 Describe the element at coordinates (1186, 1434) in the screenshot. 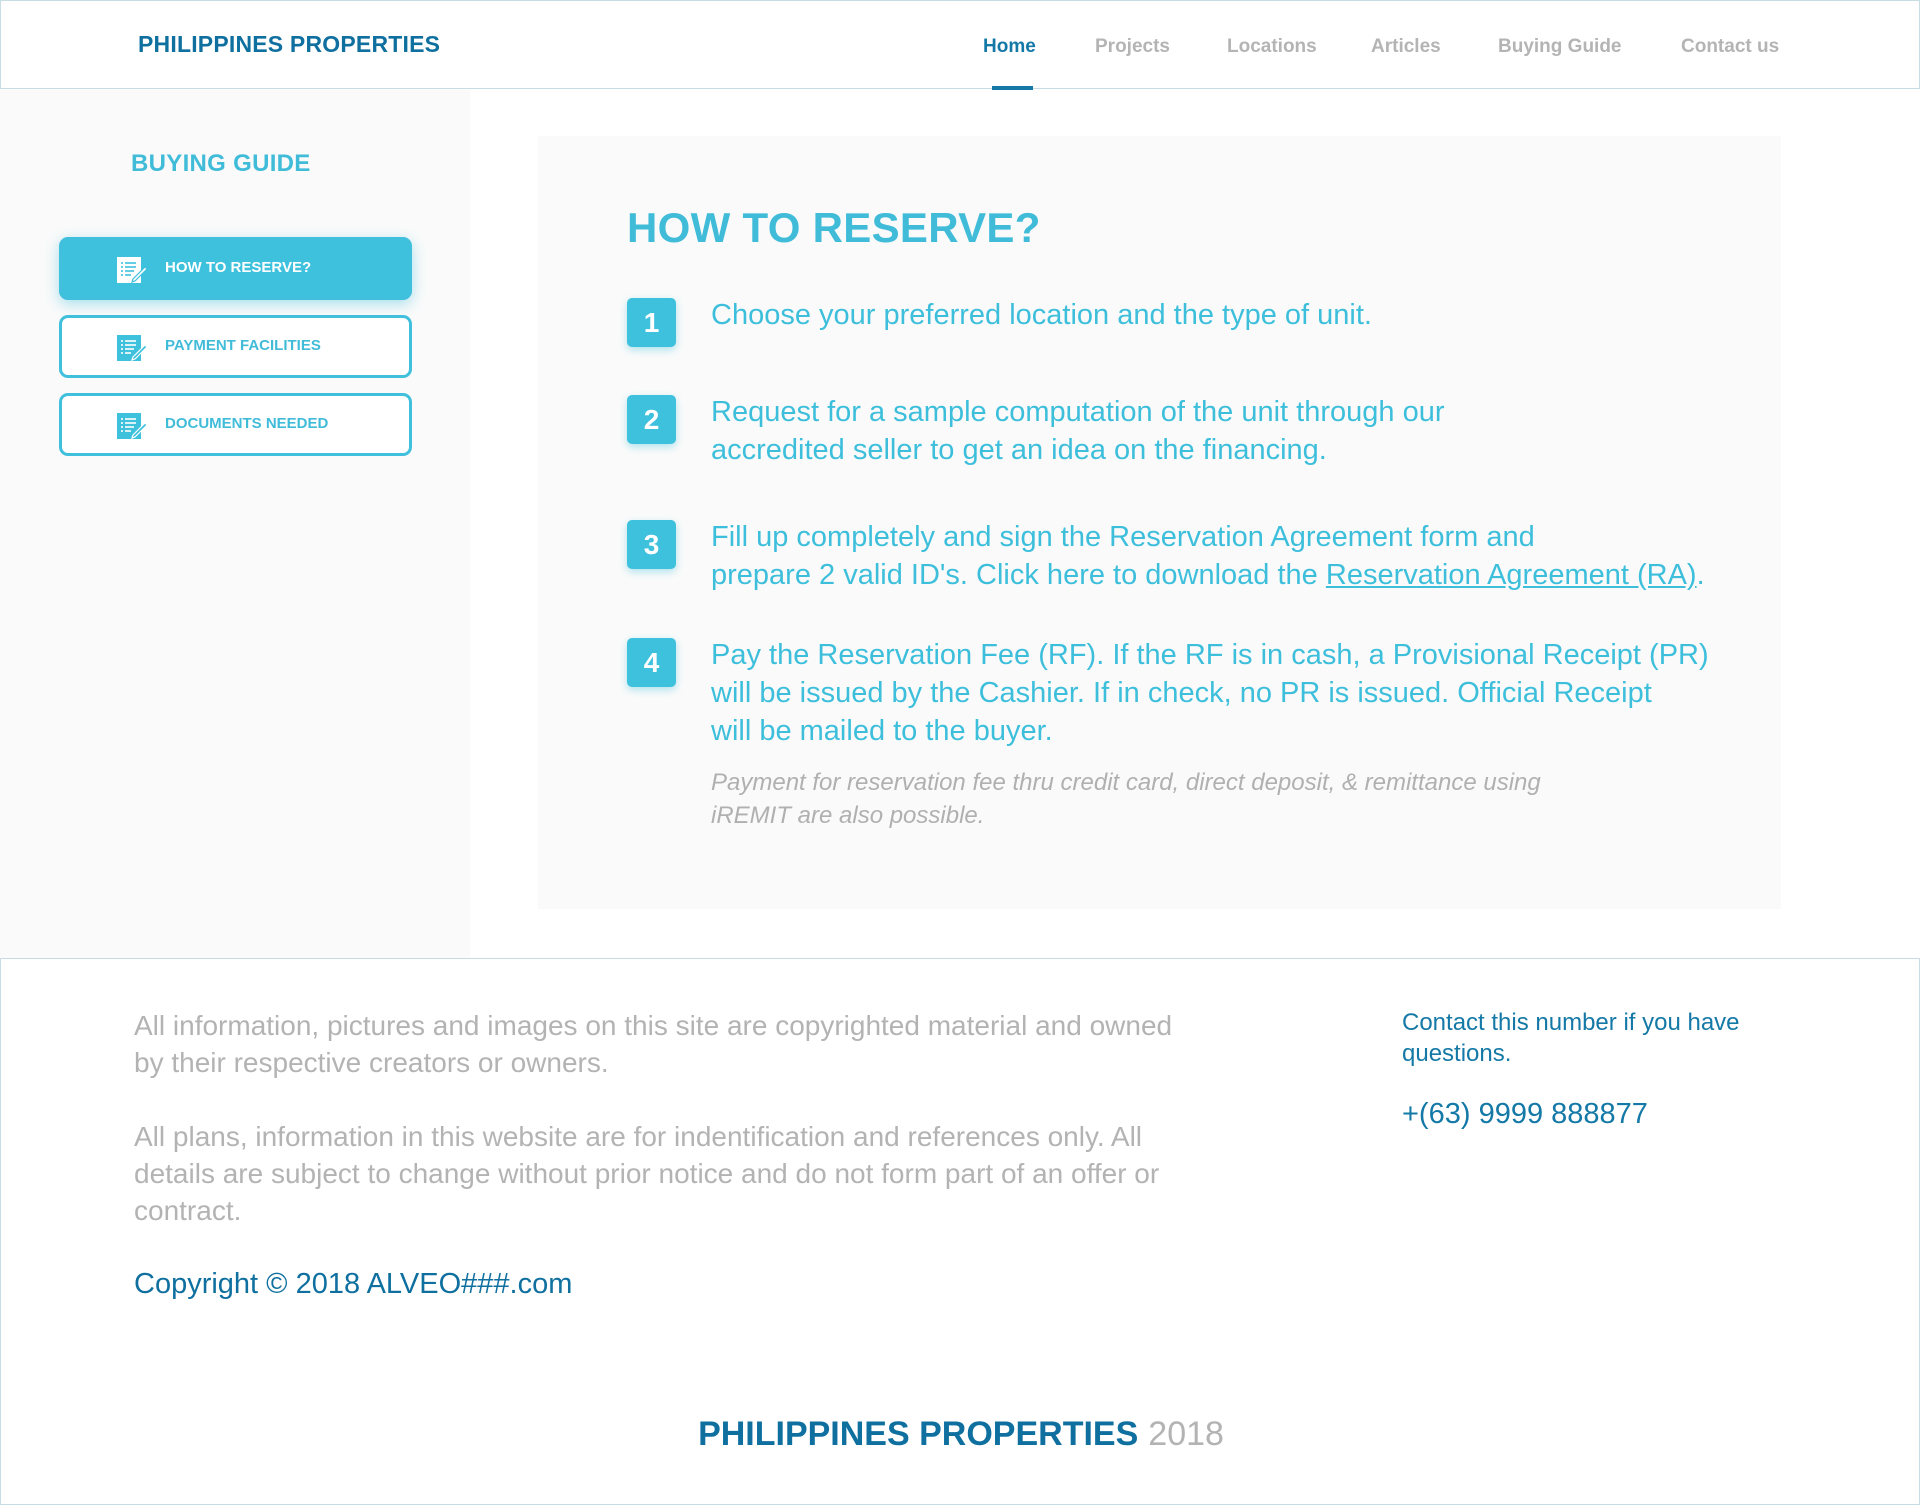

I see `footer-brand-year: 2018` at that location.